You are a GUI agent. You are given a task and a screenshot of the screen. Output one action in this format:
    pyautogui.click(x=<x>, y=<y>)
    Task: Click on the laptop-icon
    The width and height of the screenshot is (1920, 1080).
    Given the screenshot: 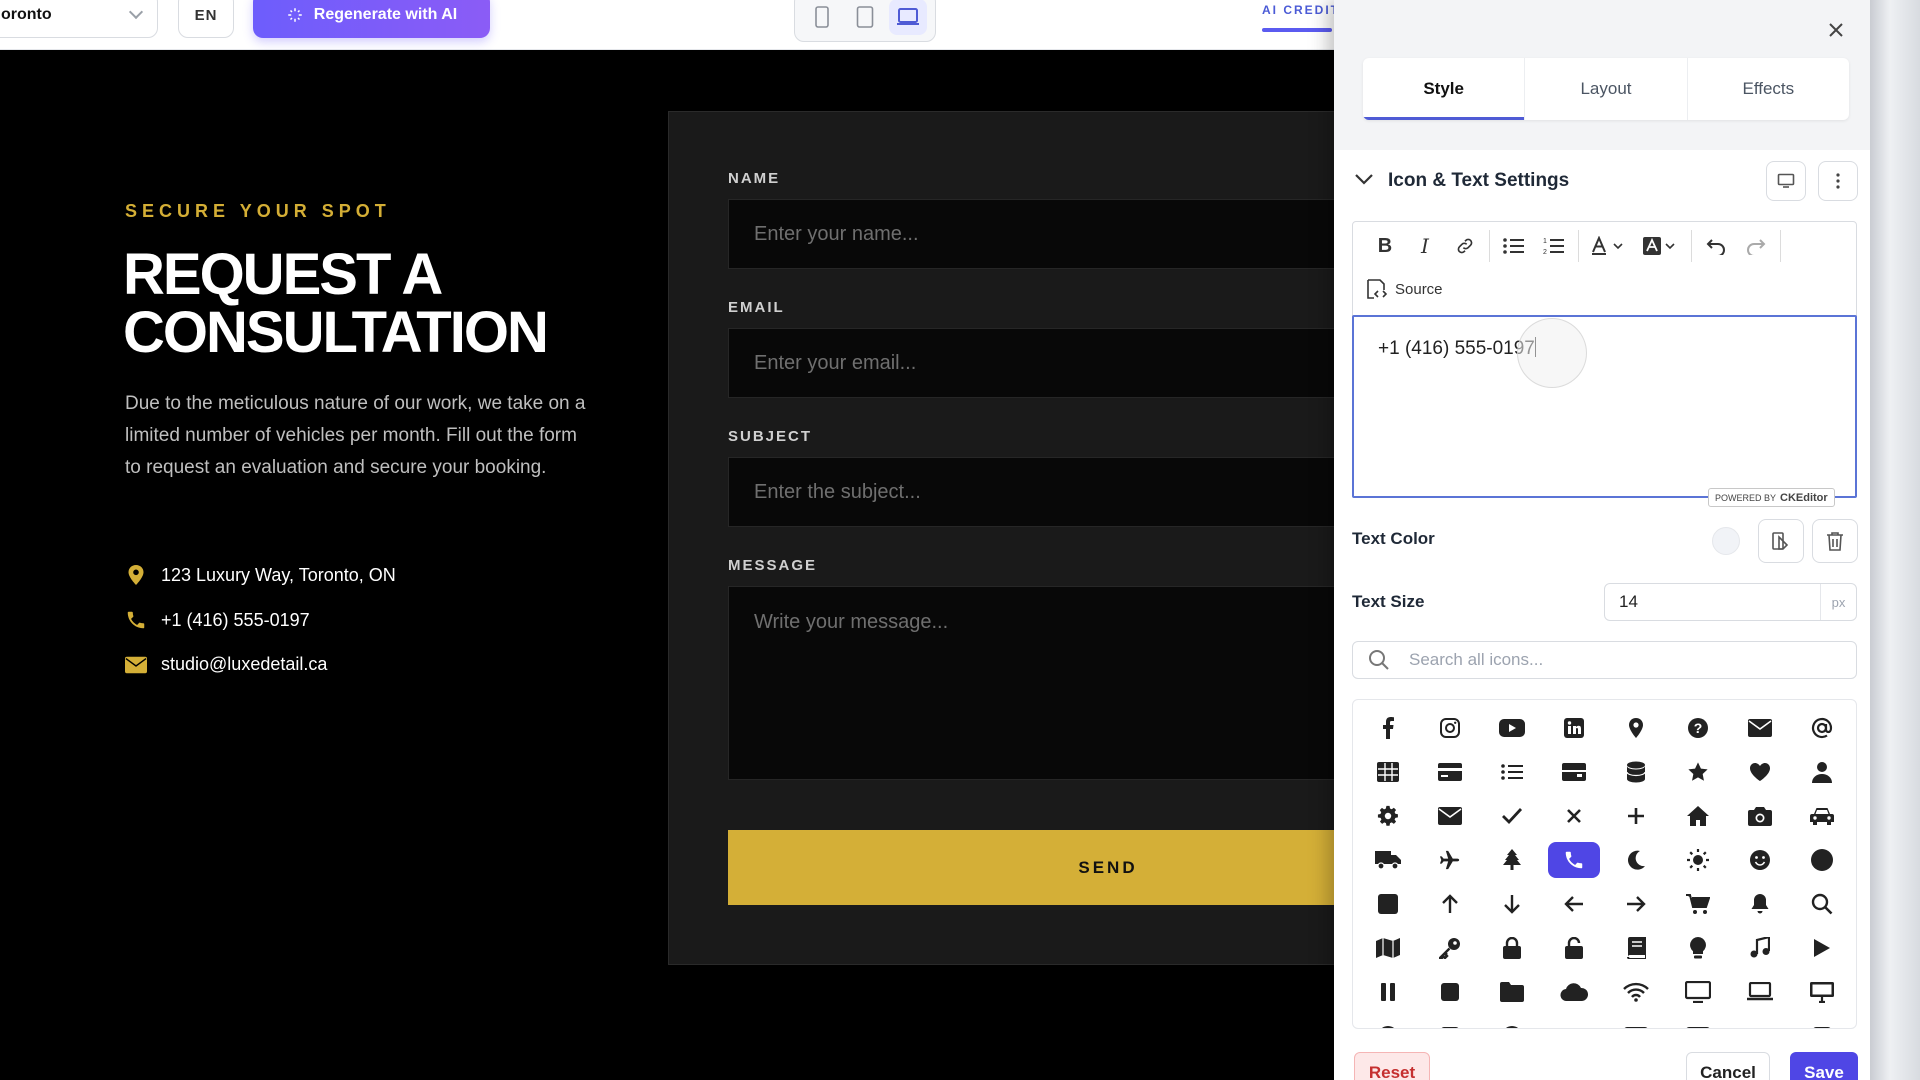 What is the action you would take?
    pyautogui.click(x=1760, y=992)
    